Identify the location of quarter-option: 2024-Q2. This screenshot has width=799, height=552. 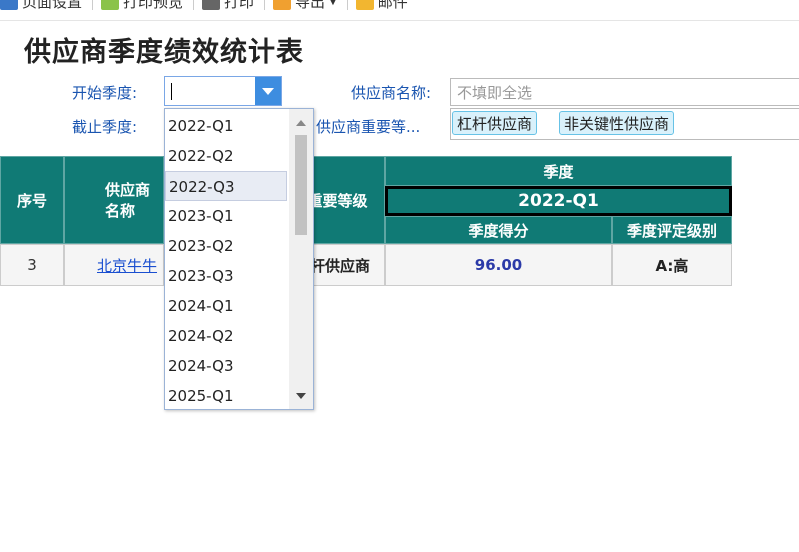
(226, 336).